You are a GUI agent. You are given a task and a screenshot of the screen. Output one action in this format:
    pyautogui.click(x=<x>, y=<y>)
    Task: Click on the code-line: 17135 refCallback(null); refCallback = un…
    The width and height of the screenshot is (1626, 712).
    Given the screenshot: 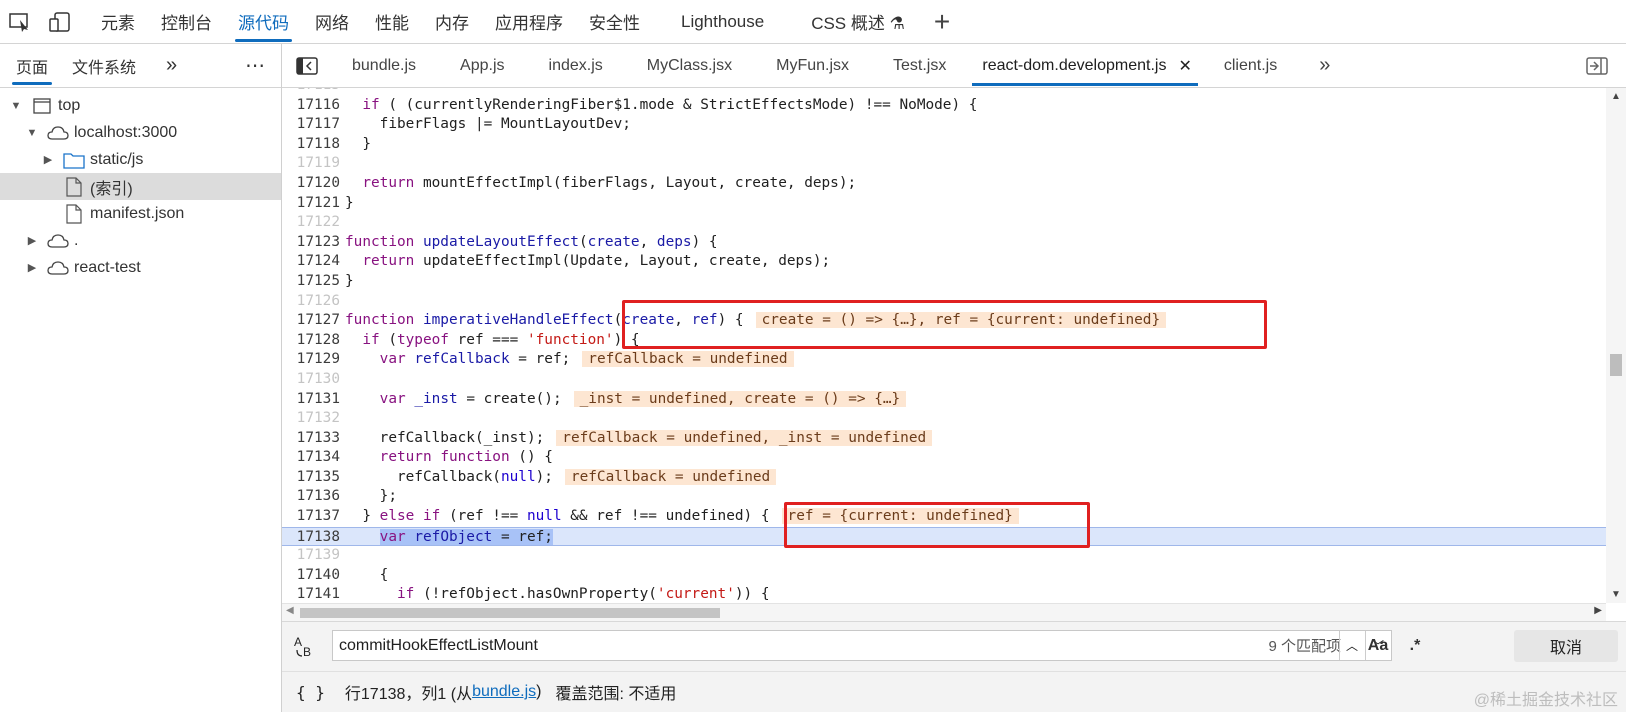 What is the action you would take?
    pyautogui.click(x=944, y=478)
    